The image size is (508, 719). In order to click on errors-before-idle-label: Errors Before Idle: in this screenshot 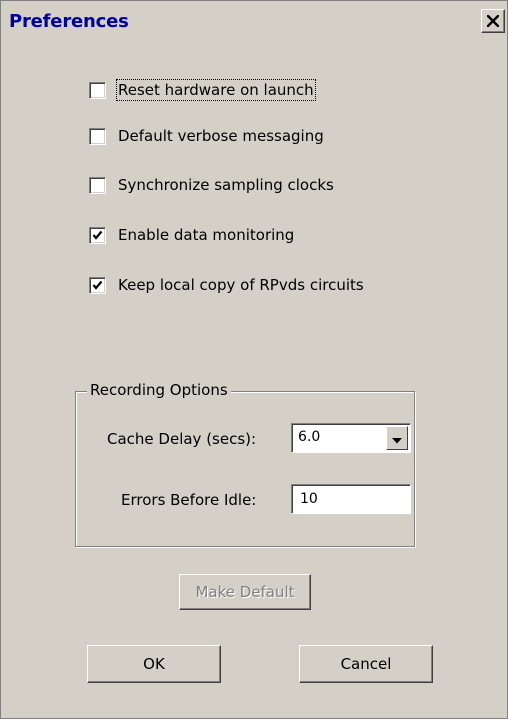, I will do `click(189, 500)`.